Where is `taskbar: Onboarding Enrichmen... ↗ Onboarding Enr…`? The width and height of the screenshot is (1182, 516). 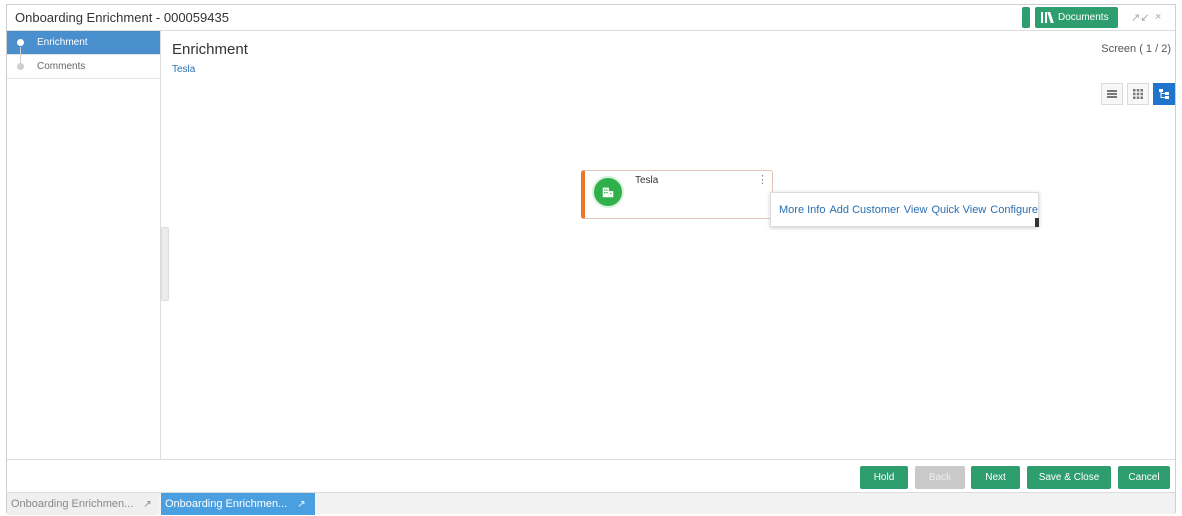
taskbar: Onboarding Enrichmen... ↗ Onboarding Enr… is located at coordinates (591, 503).